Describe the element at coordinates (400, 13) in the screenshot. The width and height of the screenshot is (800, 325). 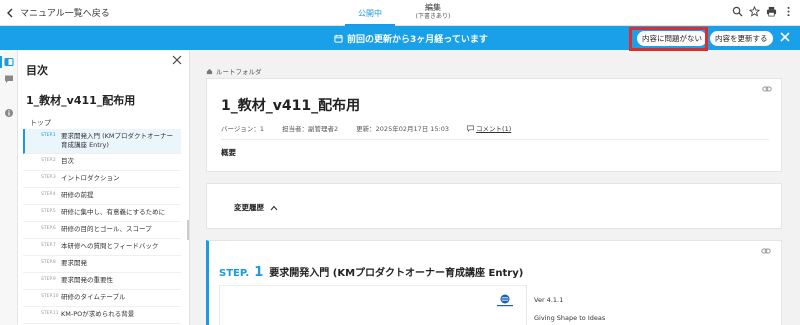
I see `top-bar: マニュアル一覧へ戻る 公開中 編集 (下書きあり)` at that location.